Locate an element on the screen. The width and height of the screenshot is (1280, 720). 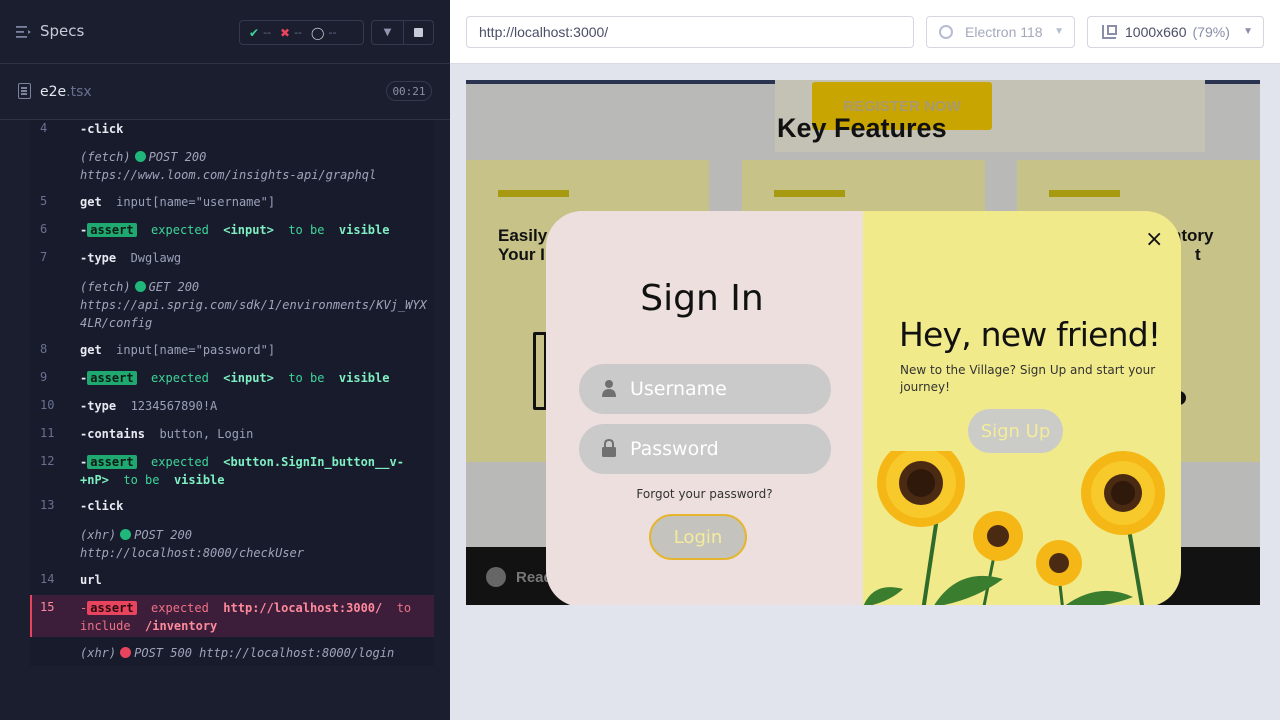
line-number: 8 is located at coordinates (44, 349).